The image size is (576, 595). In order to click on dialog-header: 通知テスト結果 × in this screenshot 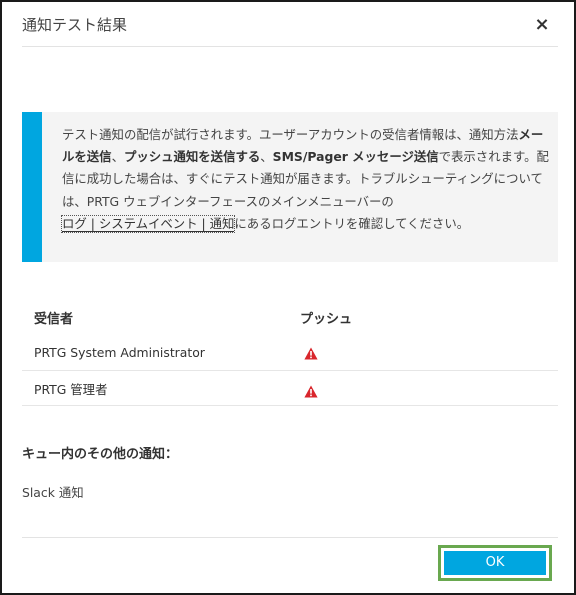, I will do `click(288, 25)`.